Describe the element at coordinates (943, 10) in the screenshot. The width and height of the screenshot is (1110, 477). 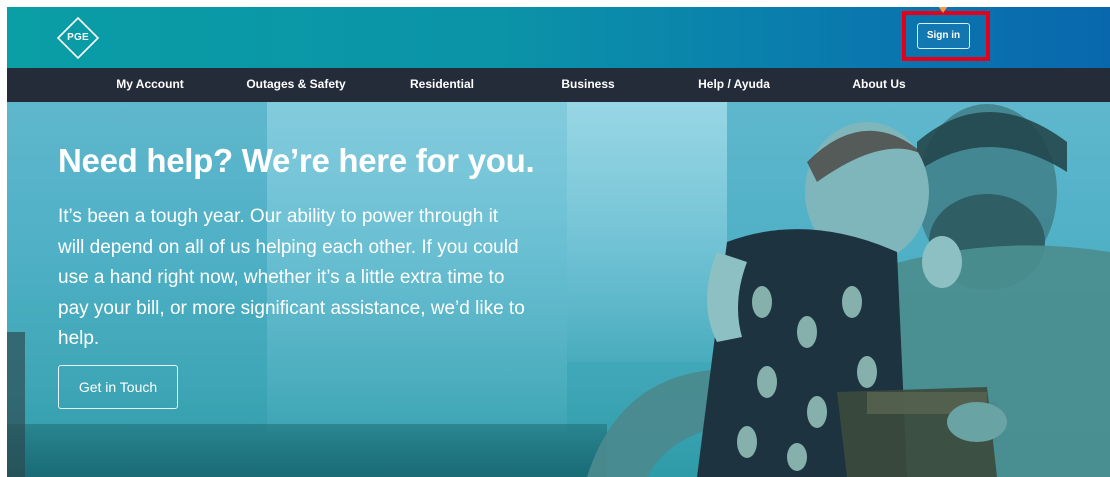
I see `pointer-marker-icon` at that location.